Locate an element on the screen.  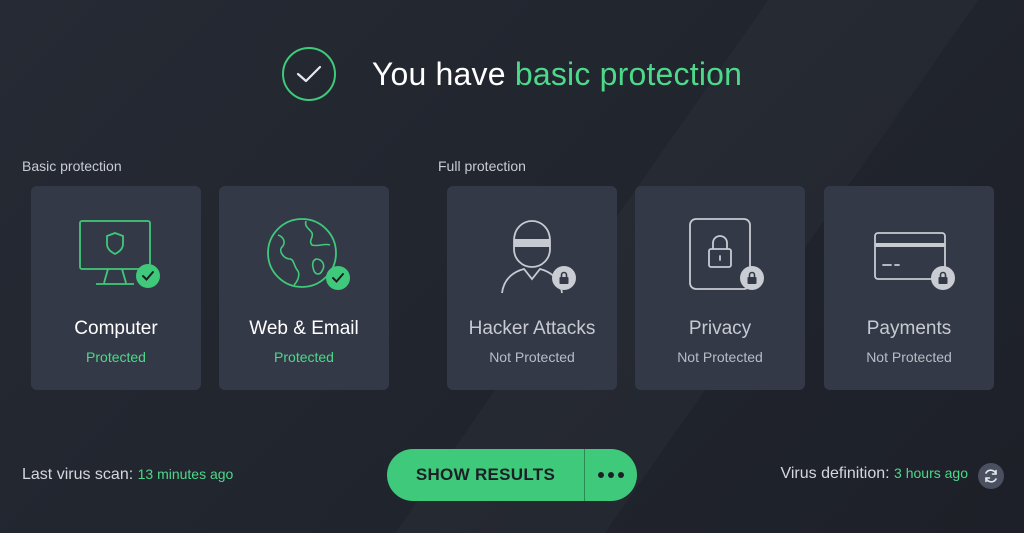
card-computer: Computer Protected is located at coordinates (116, 288).